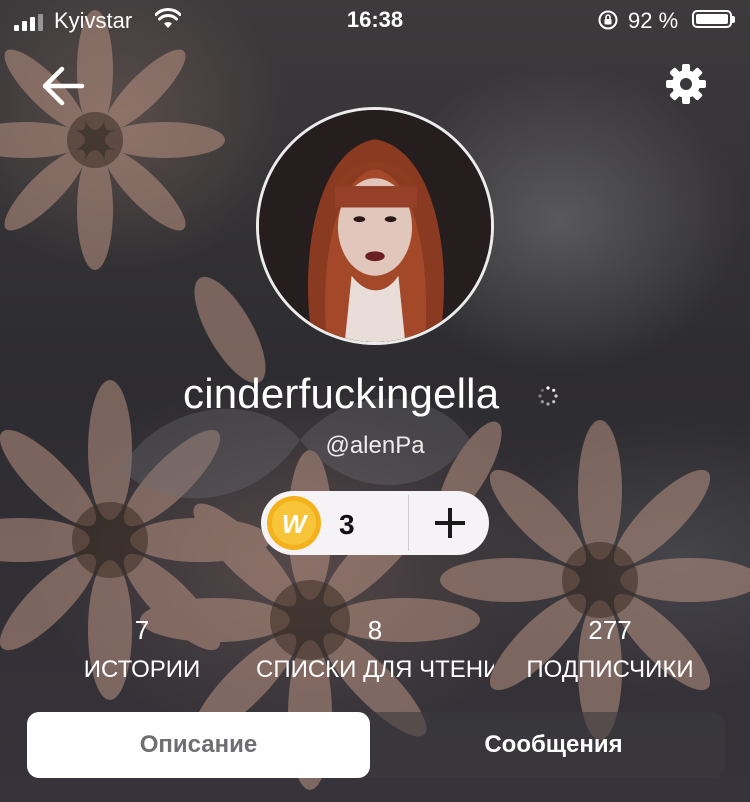 This screenshot has width=750, height=802. Describe the element at coordinates (375, 20) in the screenshot. I see `status-bar: Kyivstar 16:38 92 %` at that location.